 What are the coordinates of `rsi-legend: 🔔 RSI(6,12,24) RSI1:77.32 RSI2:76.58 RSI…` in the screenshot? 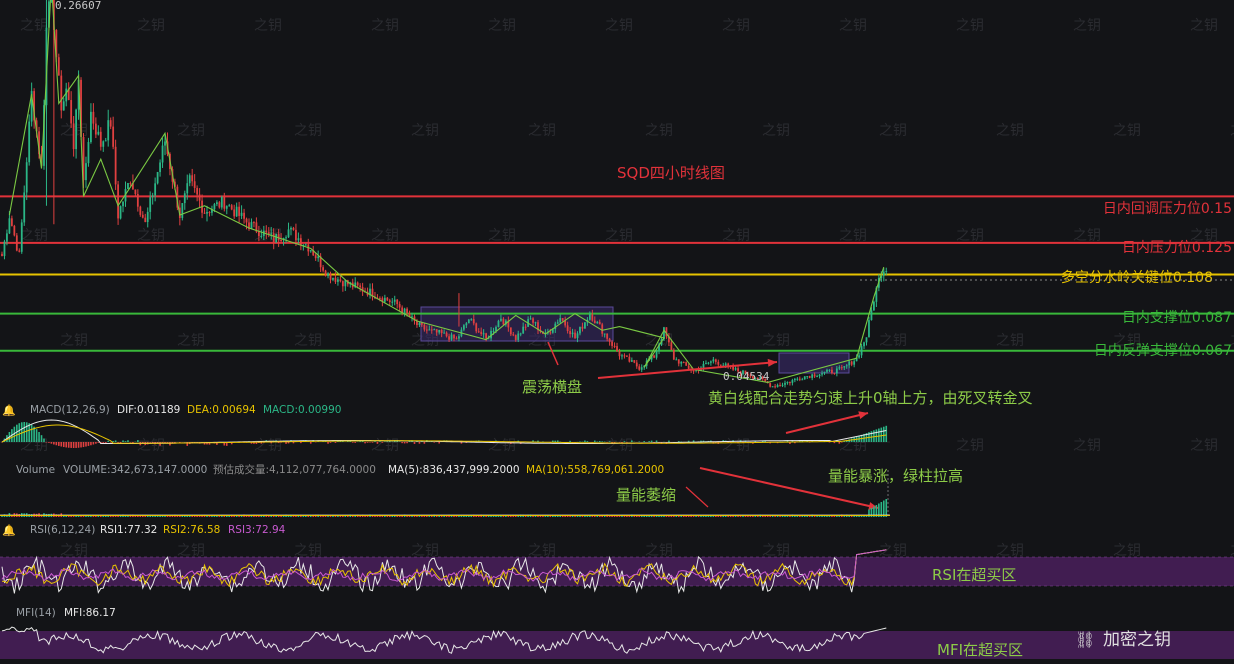 It's located at (144, 530).